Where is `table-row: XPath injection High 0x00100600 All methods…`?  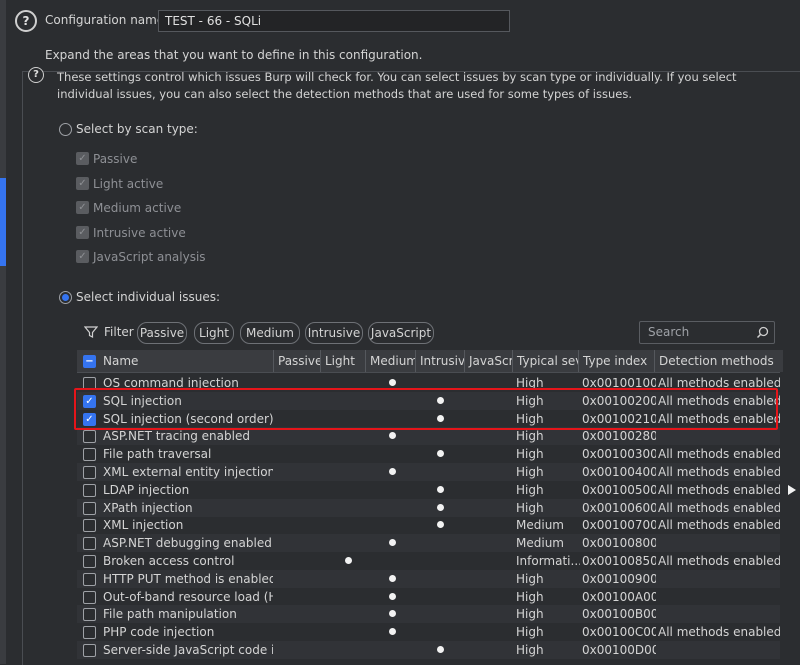 table-row: XPath injection High 0x00100600 All methods… is located at coordinates (430, 507).